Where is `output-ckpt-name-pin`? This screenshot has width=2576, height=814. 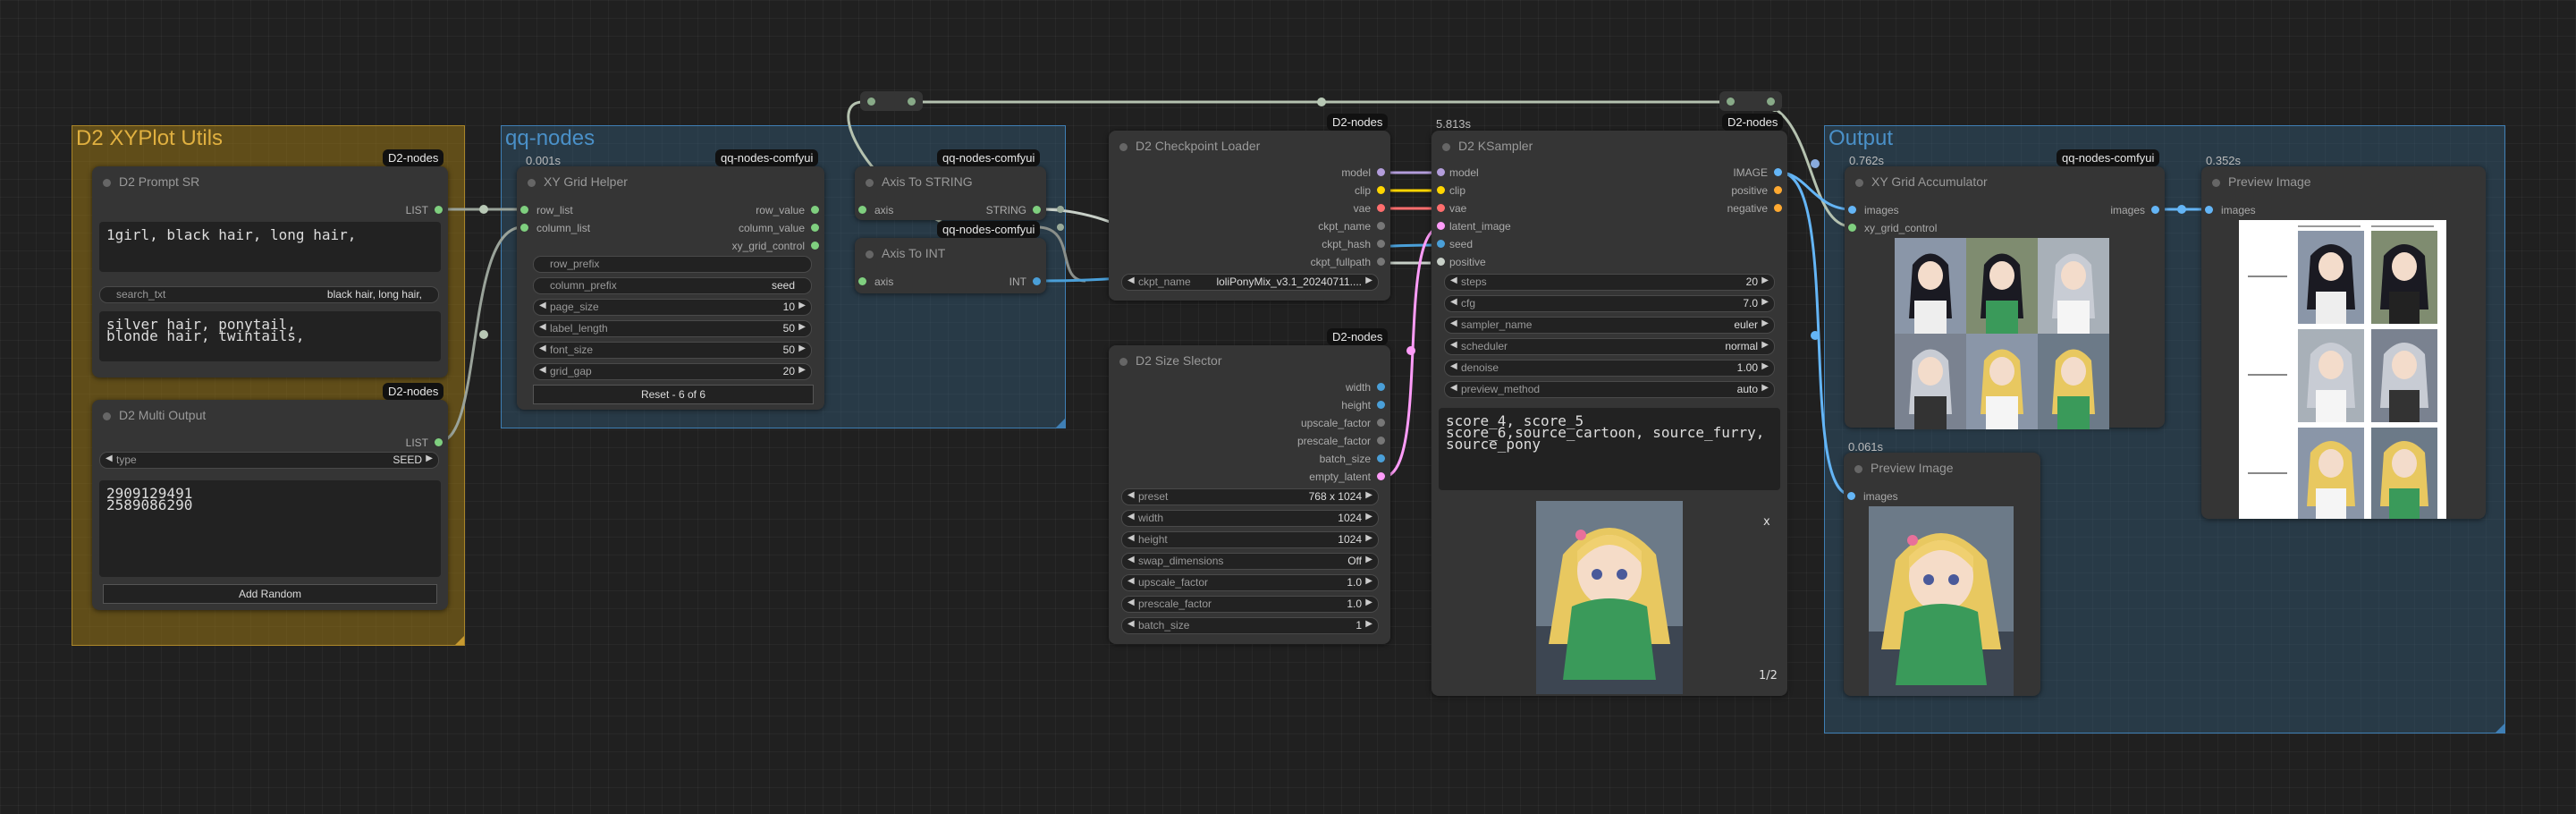 output-ckpt-name-pin is located at coordinates (1381, 226).